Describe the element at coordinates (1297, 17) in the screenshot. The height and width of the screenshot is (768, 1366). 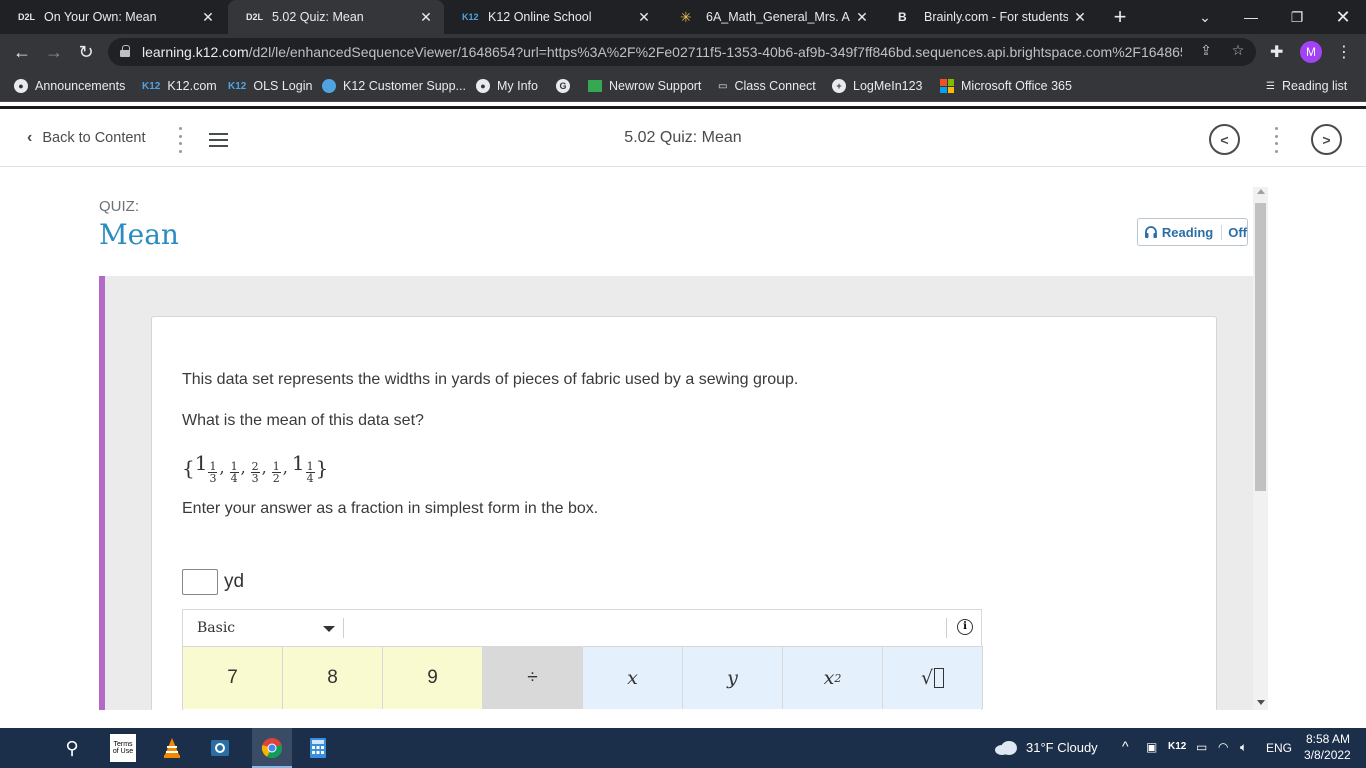
I see `restore-icon: ❐` at that location.